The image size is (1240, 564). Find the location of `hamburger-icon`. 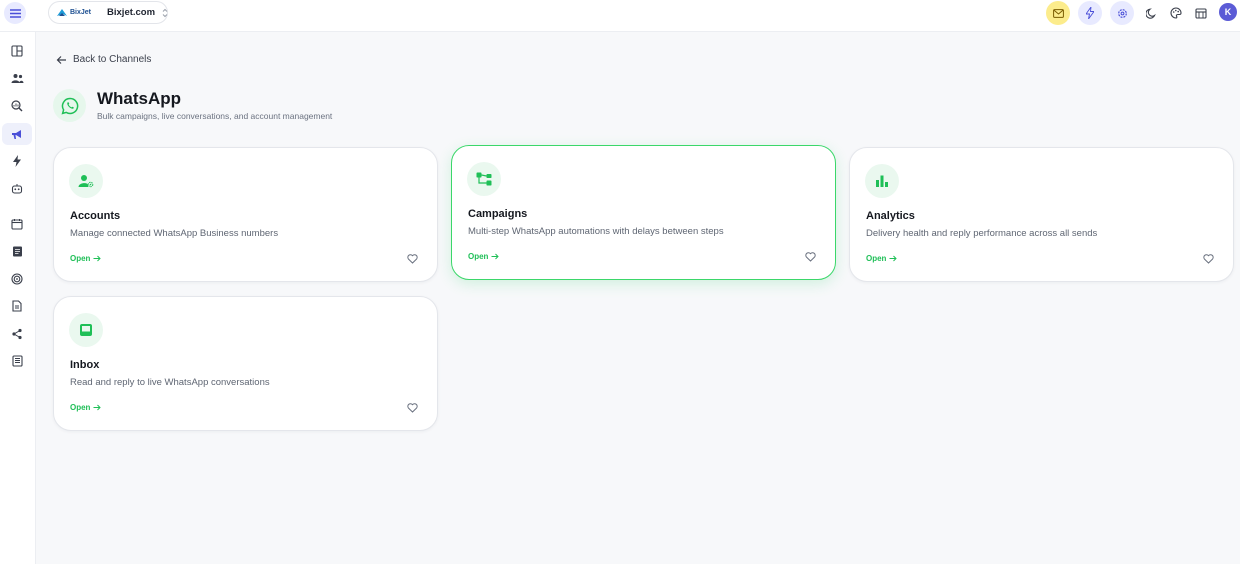

hamburger-icon is located at coordinates (15, 13).